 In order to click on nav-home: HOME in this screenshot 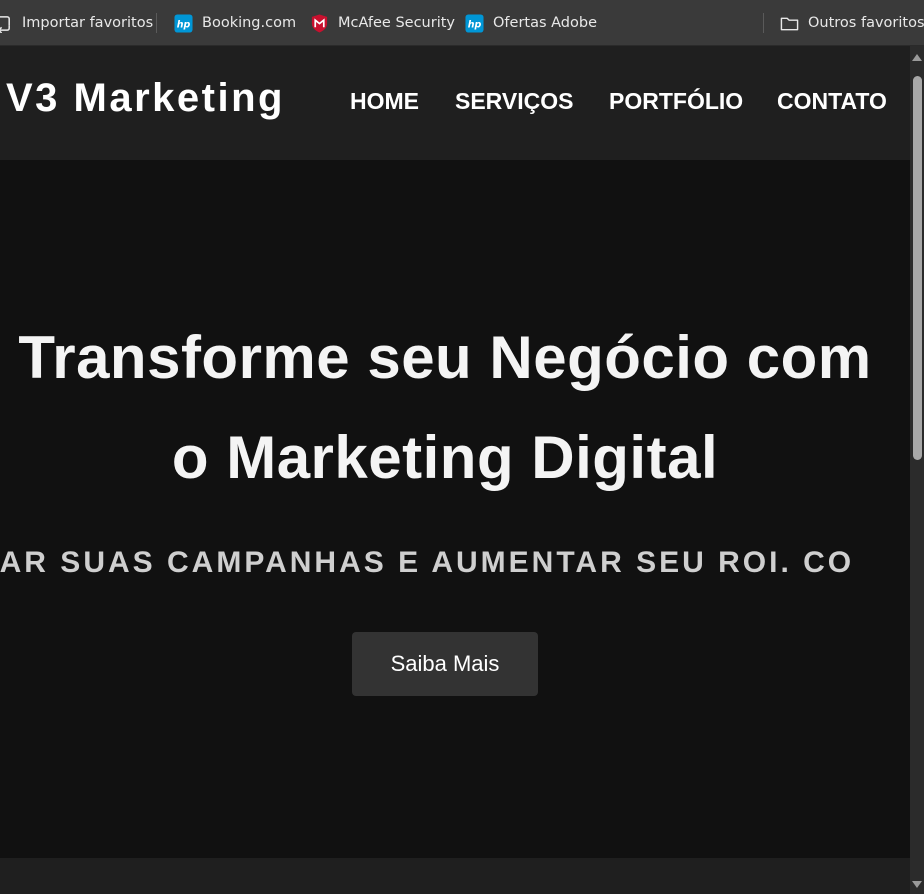, I will do `click(384, 101)`.